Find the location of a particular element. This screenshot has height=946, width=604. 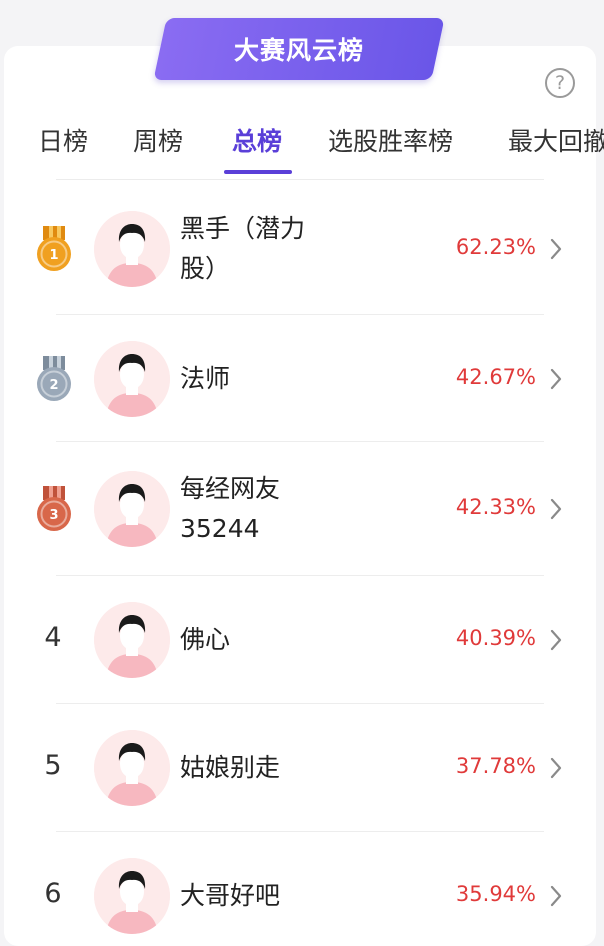

bronze-medal-icon: 3 is located at coordinates (54, 509).